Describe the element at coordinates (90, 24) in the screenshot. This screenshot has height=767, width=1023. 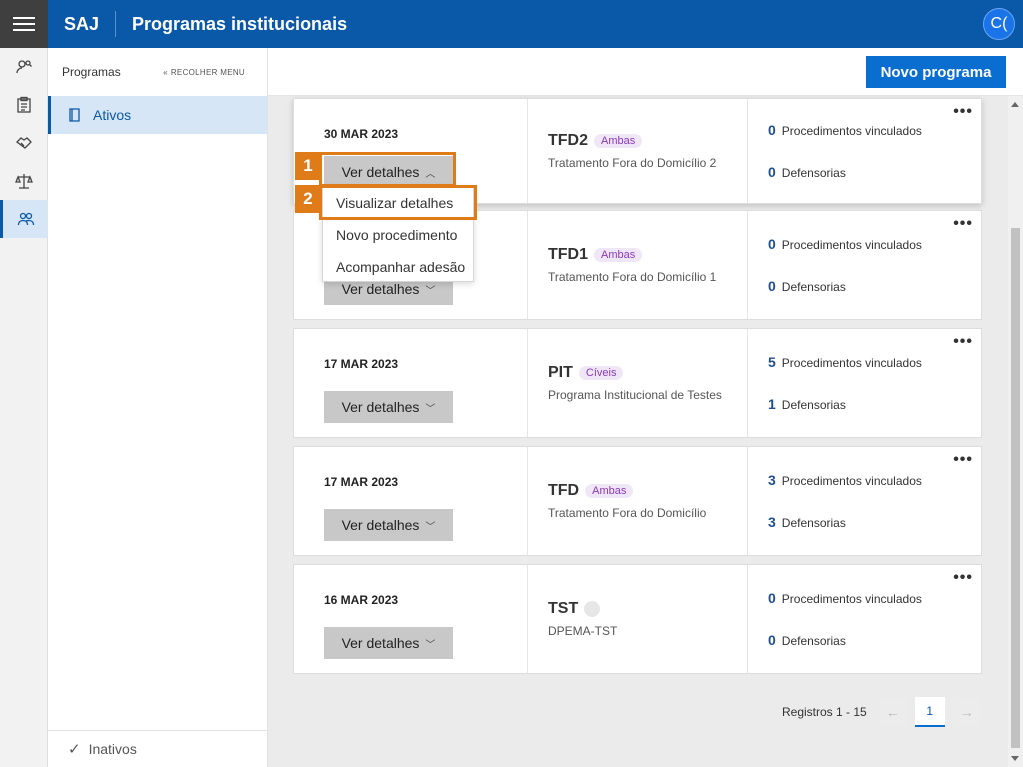
I see `brand-logo: SAJ` at that location.